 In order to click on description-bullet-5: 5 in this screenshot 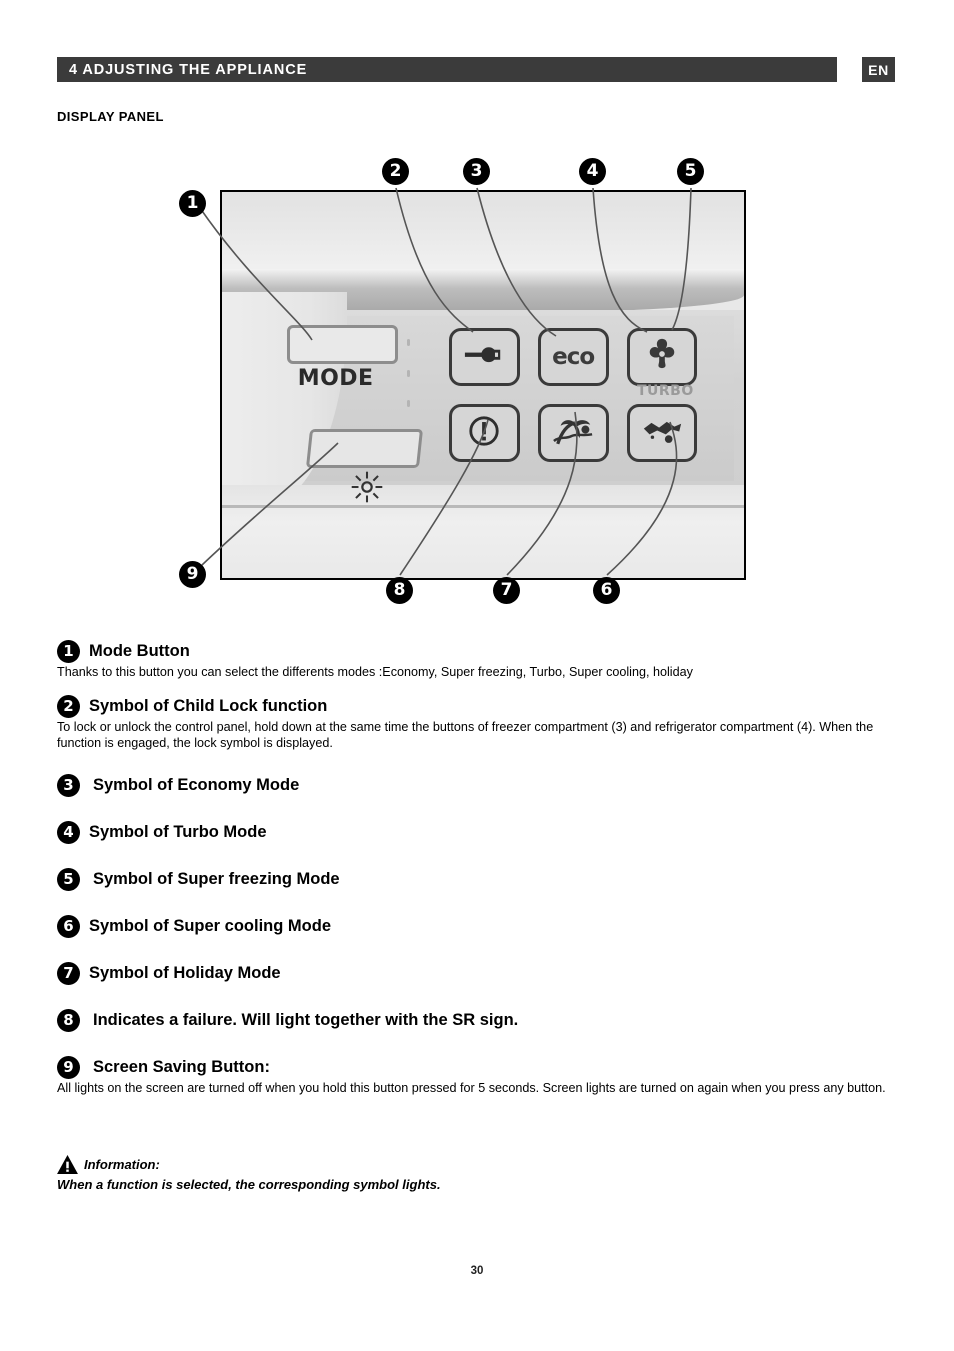, I will do `click(68, 880)`.